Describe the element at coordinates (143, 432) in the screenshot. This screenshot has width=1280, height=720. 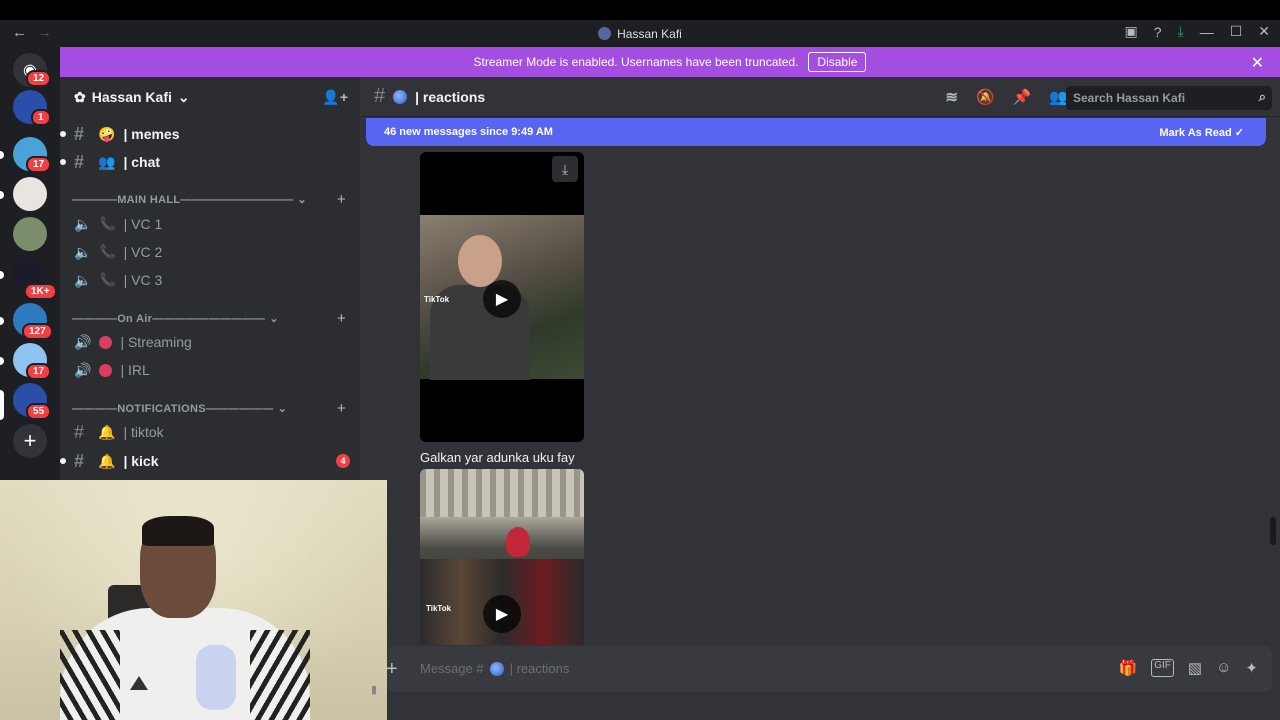
I see `channel-label: | tiktok` at that location.